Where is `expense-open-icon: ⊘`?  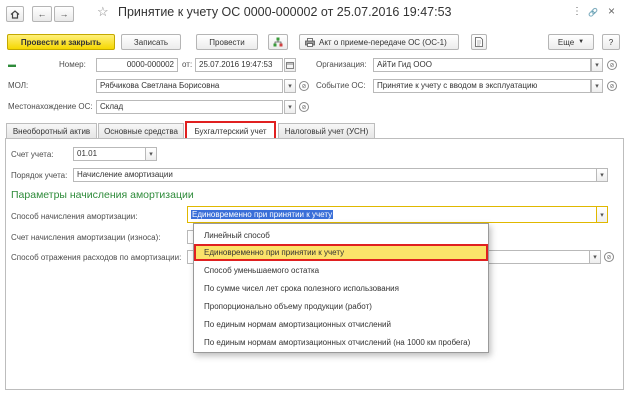
expense-open-icon: ⊘ is located at coordinates (609, 257).